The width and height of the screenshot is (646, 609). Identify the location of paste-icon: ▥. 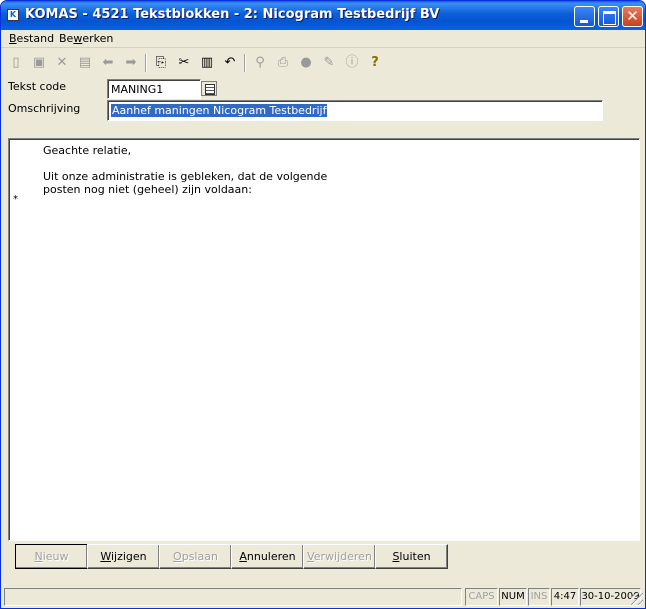
(207, 63).